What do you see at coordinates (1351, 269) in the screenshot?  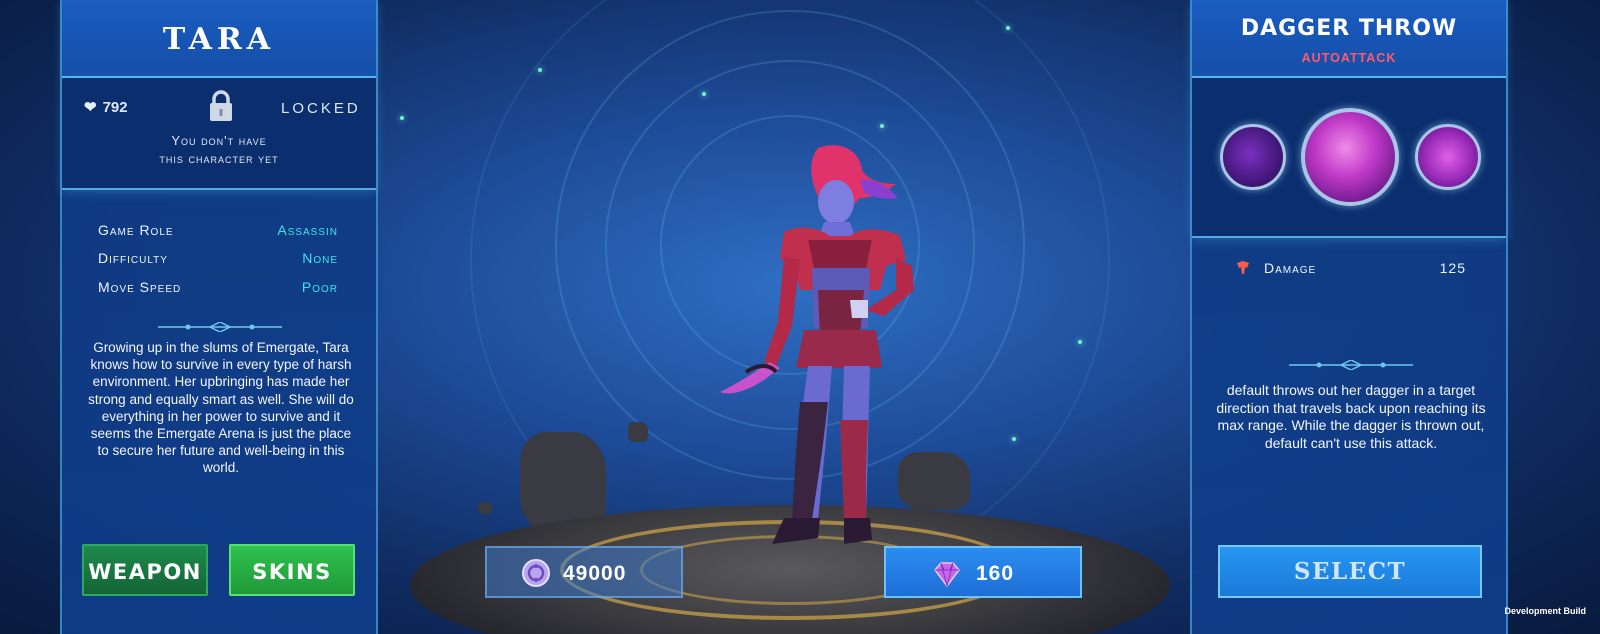 I see `ability-damage-stat: Damage 125` at bounding box center [1351, 269].